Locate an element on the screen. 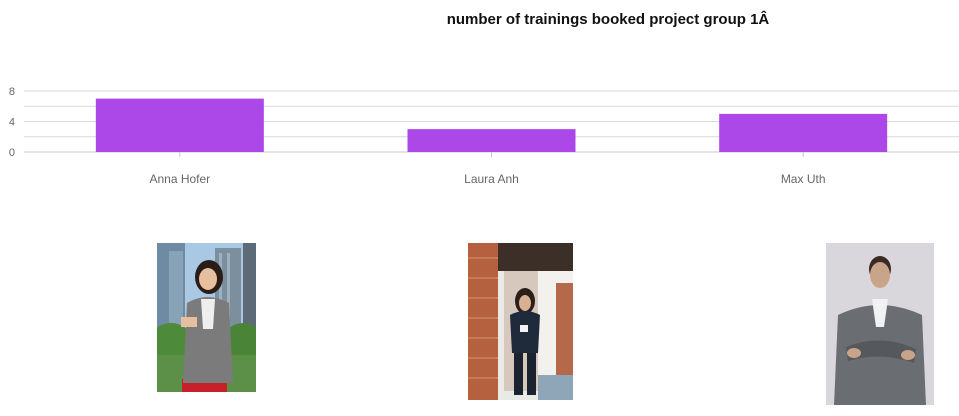  y-tick-label: 8 is located at coordinates (12, 92).